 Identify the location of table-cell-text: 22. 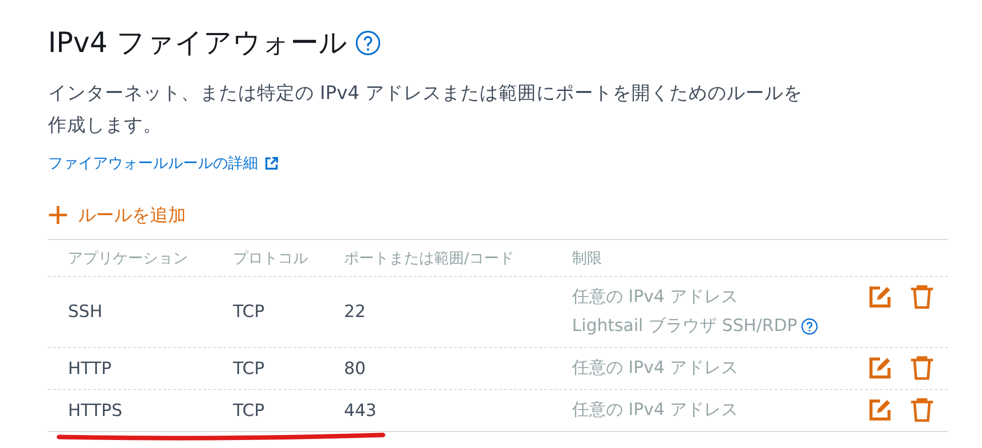
(355, 312).